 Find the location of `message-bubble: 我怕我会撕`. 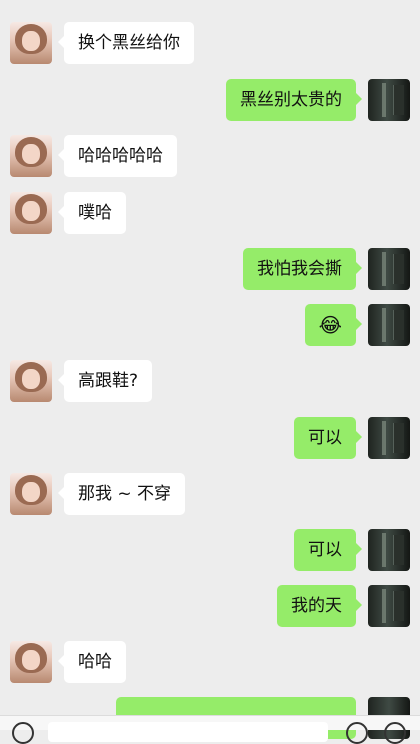

message-bubble: 我怕我会撕 is located at coordinates (302, 269).